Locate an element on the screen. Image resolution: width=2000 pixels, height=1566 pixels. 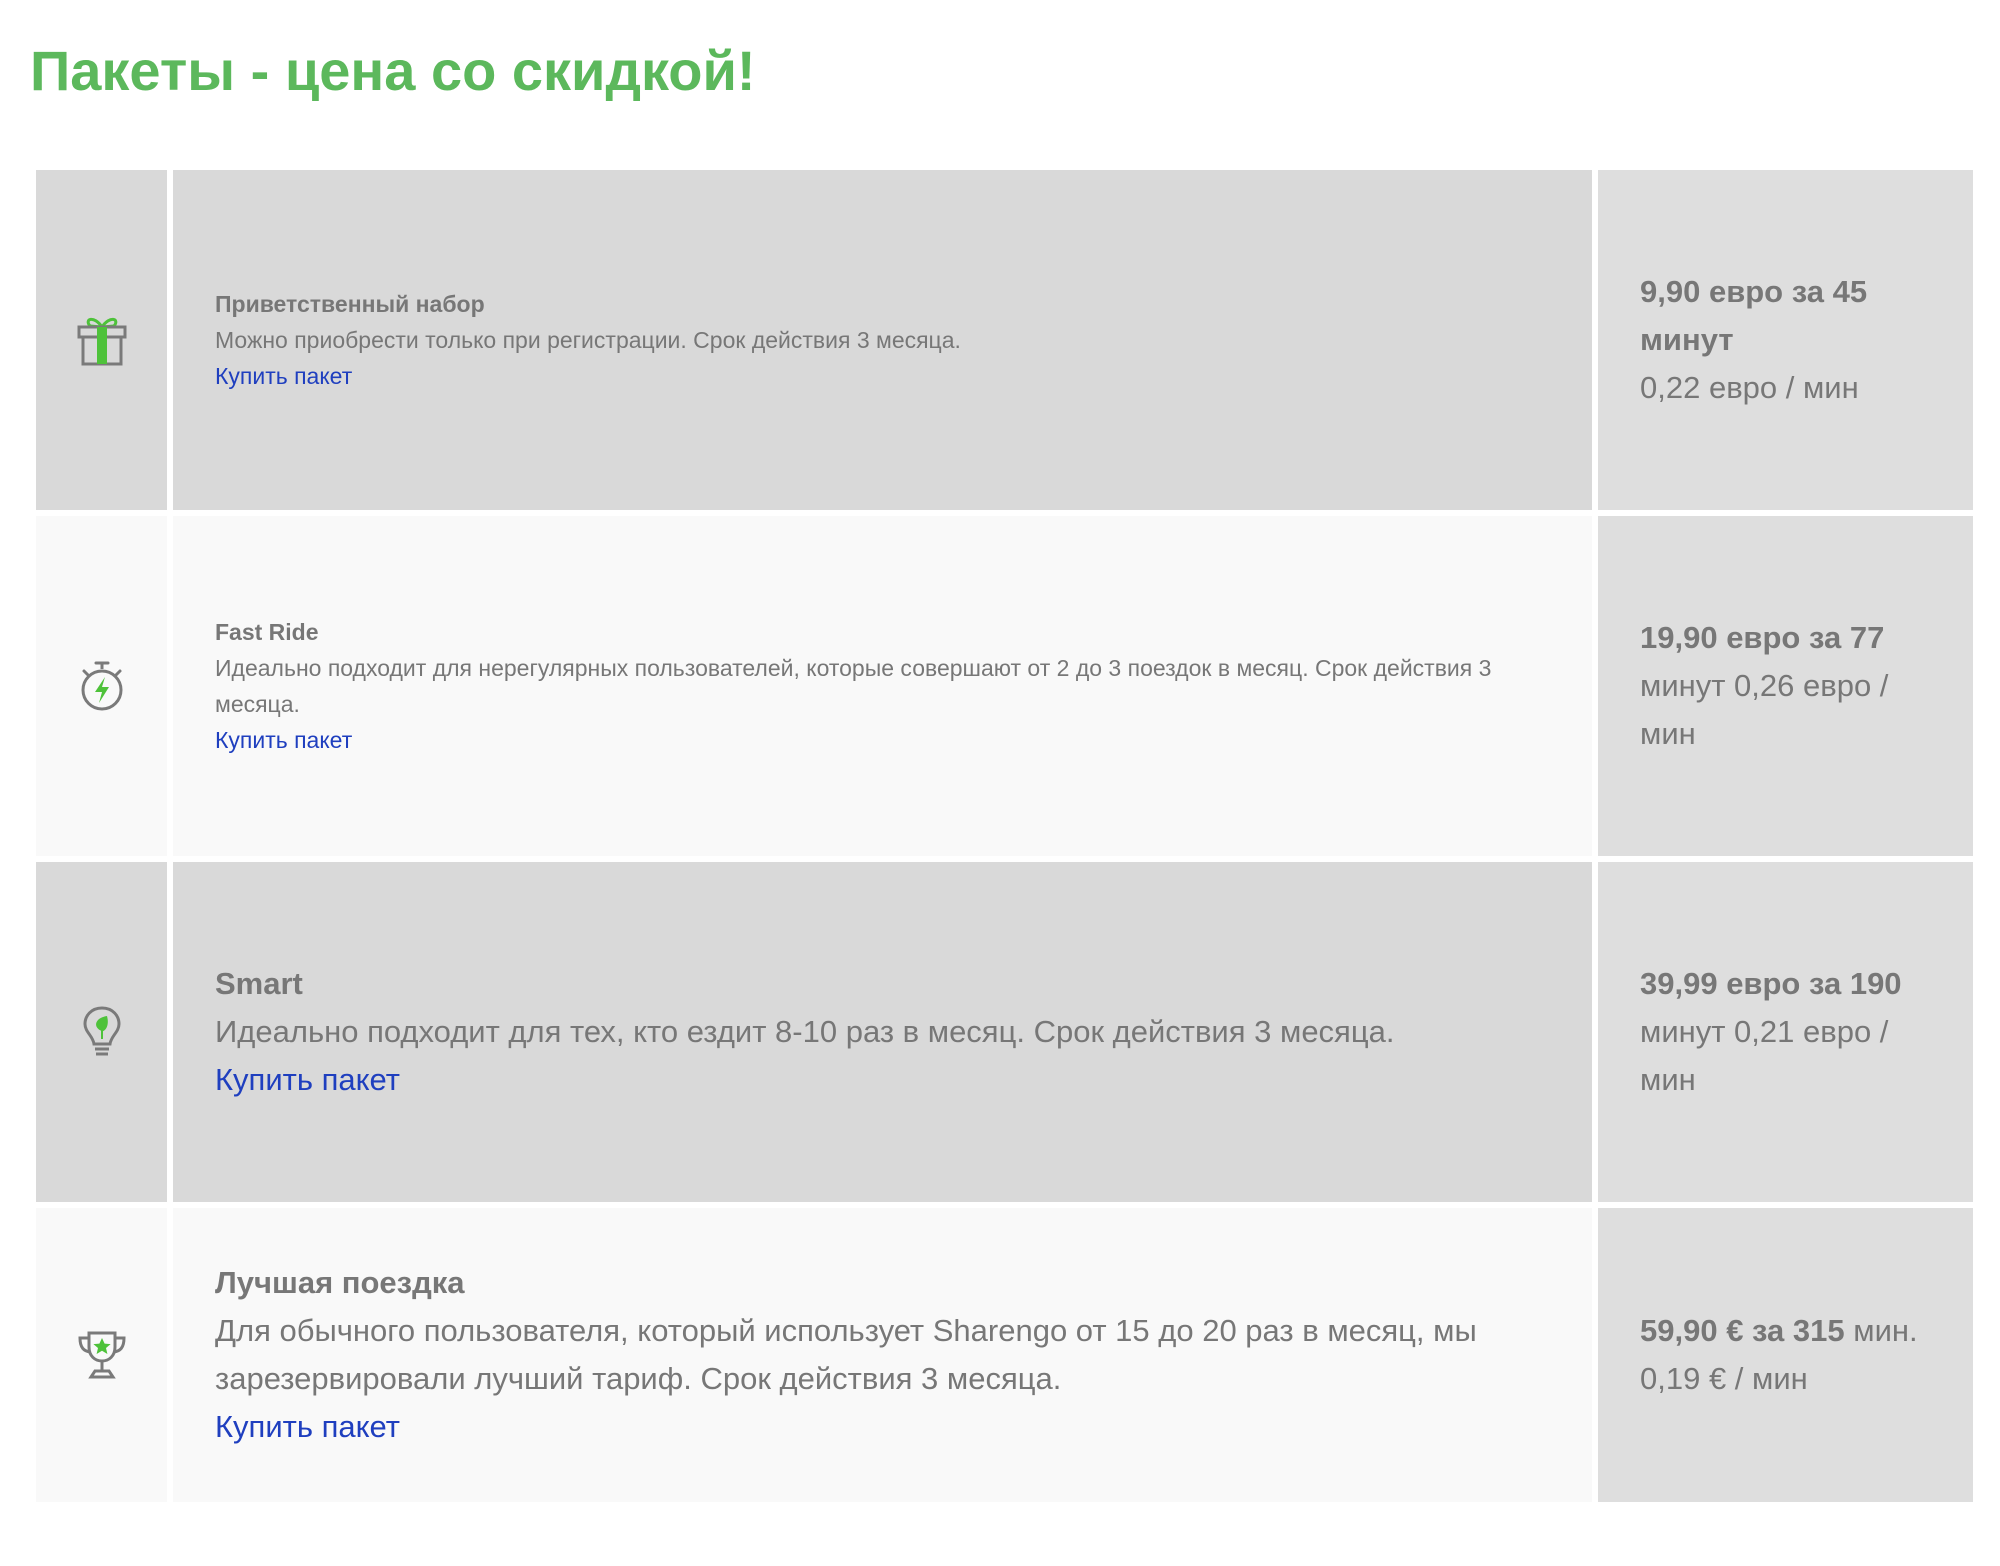
package-price-cell: 59,90 € за 315 мин. 0,19 € / мин is located at coordinates (1785, 1355).